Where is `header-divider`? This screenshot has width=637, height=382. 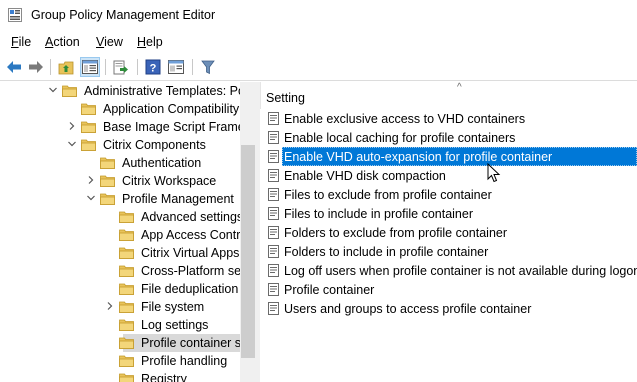
header-divider is located at coordinates (260, 95).